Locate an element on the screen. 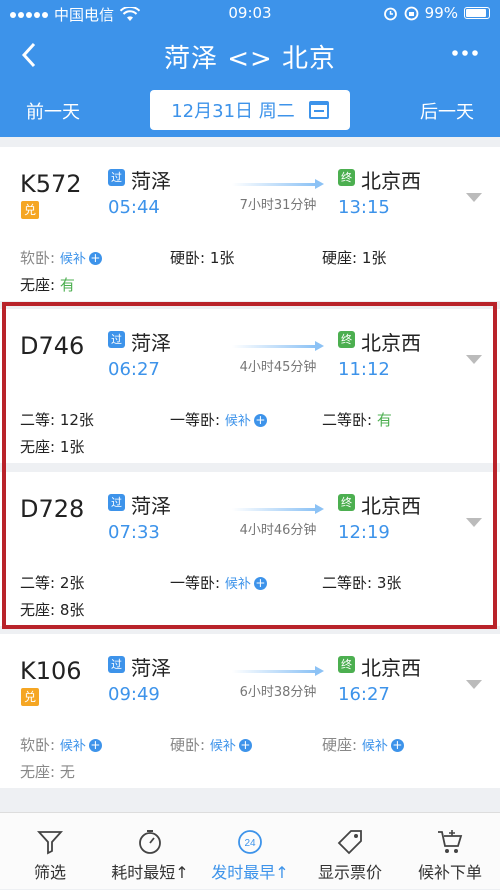  departure-time: 05:44 is located at coordinates (134, 207).